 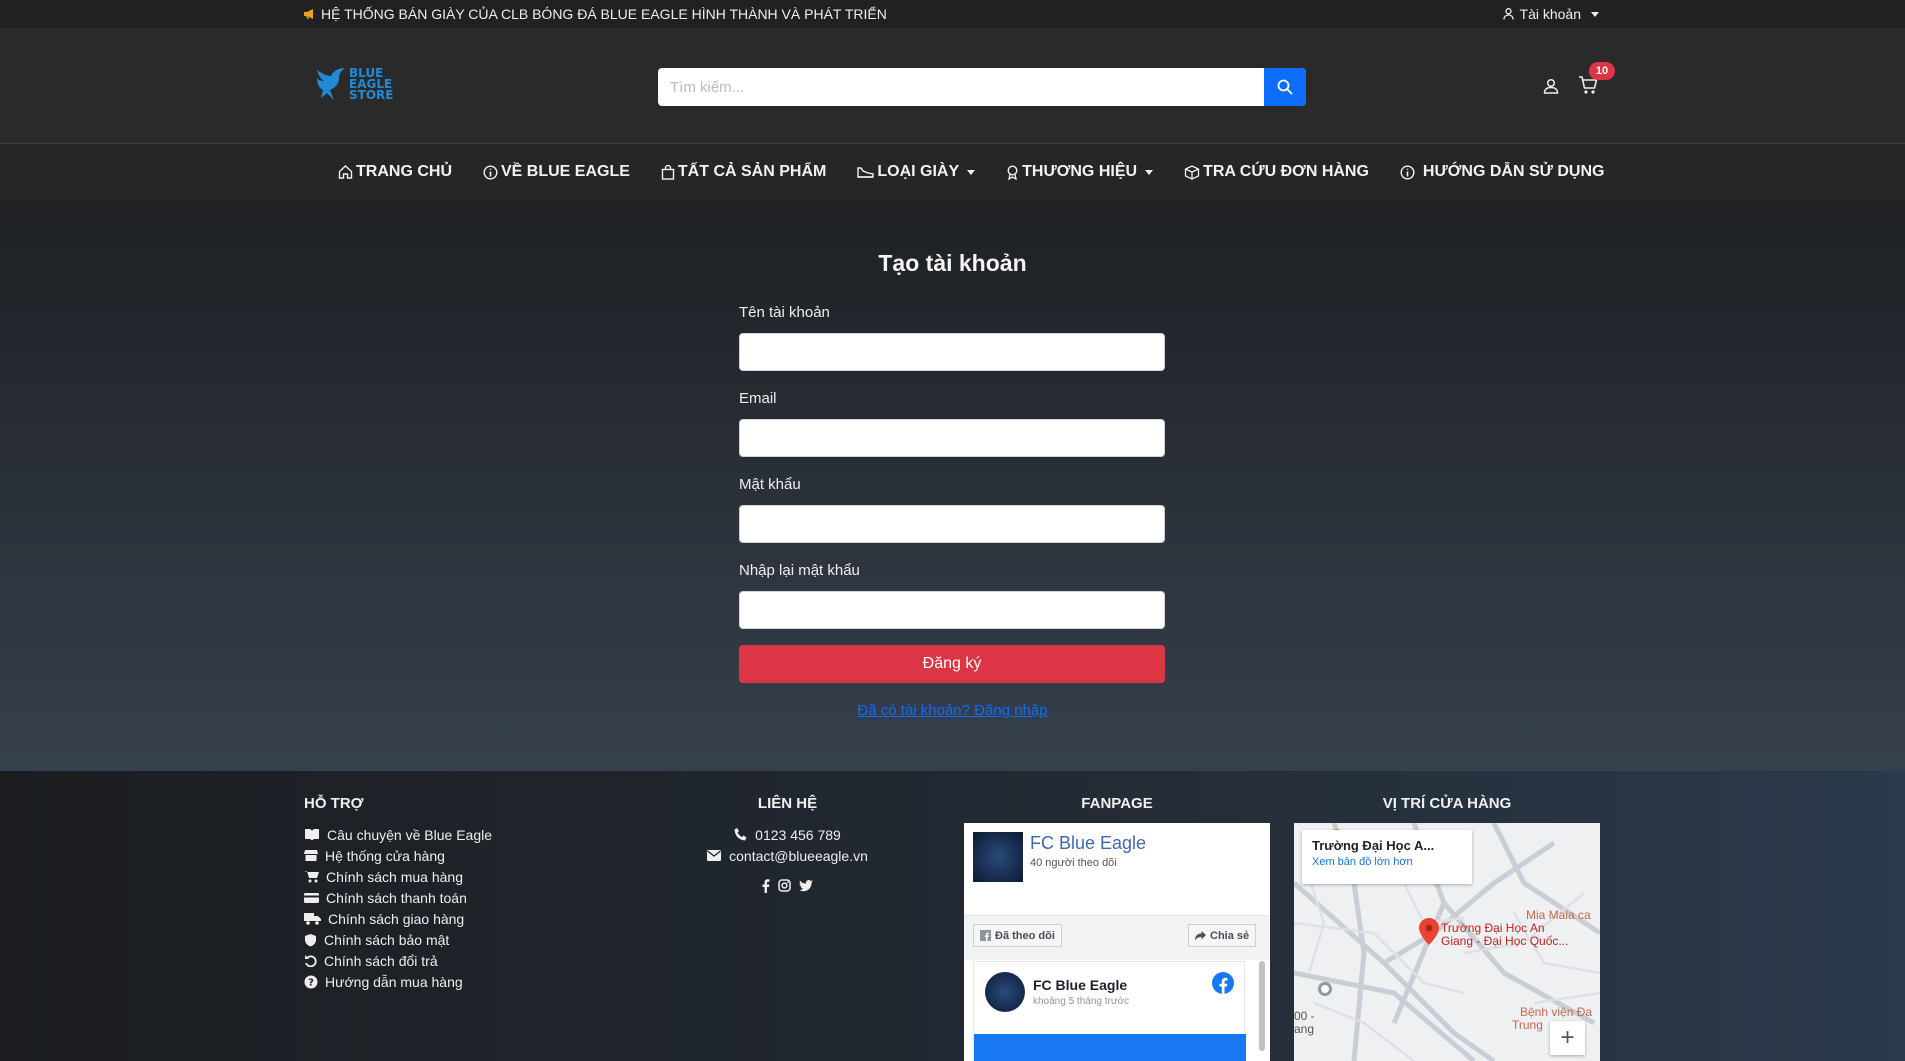 What do you see at coordinates (565, 171) in the screenshot?
I see `nav-label: VỀ BLUE EAGLE` at bounding box center [565, 171].